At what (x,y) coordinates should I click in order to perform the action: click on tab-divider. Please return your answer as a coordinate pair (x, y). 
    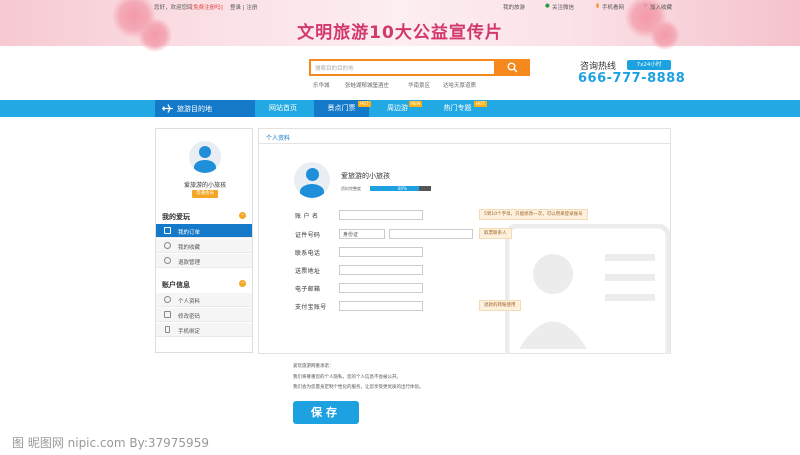
    Looking at the image, I should click on (464, 143).